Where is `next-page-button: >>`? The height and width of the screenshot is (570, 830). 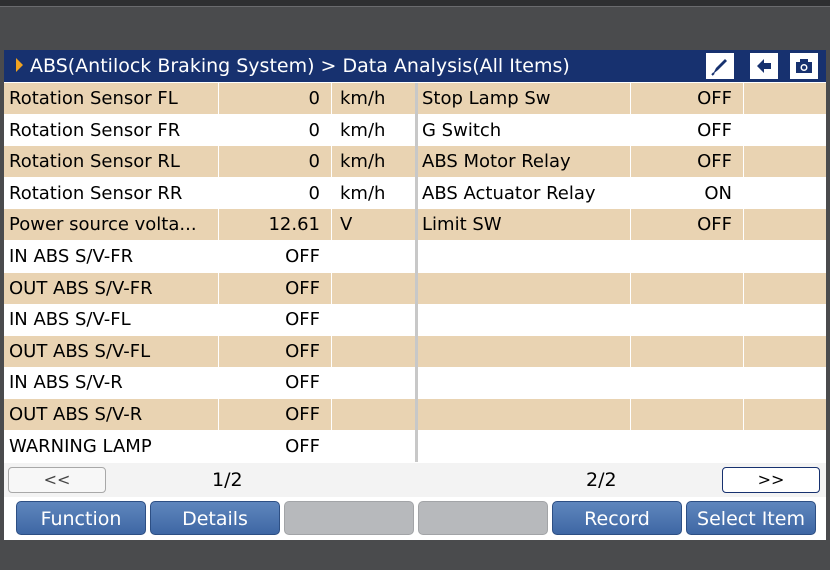
next-page-button: >> is located at coordinates (771, 480).